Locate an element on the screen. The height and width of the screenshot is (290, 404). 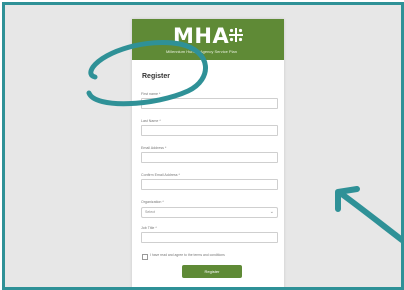
curved-arrow-icon is located at coordinates (368, 216).